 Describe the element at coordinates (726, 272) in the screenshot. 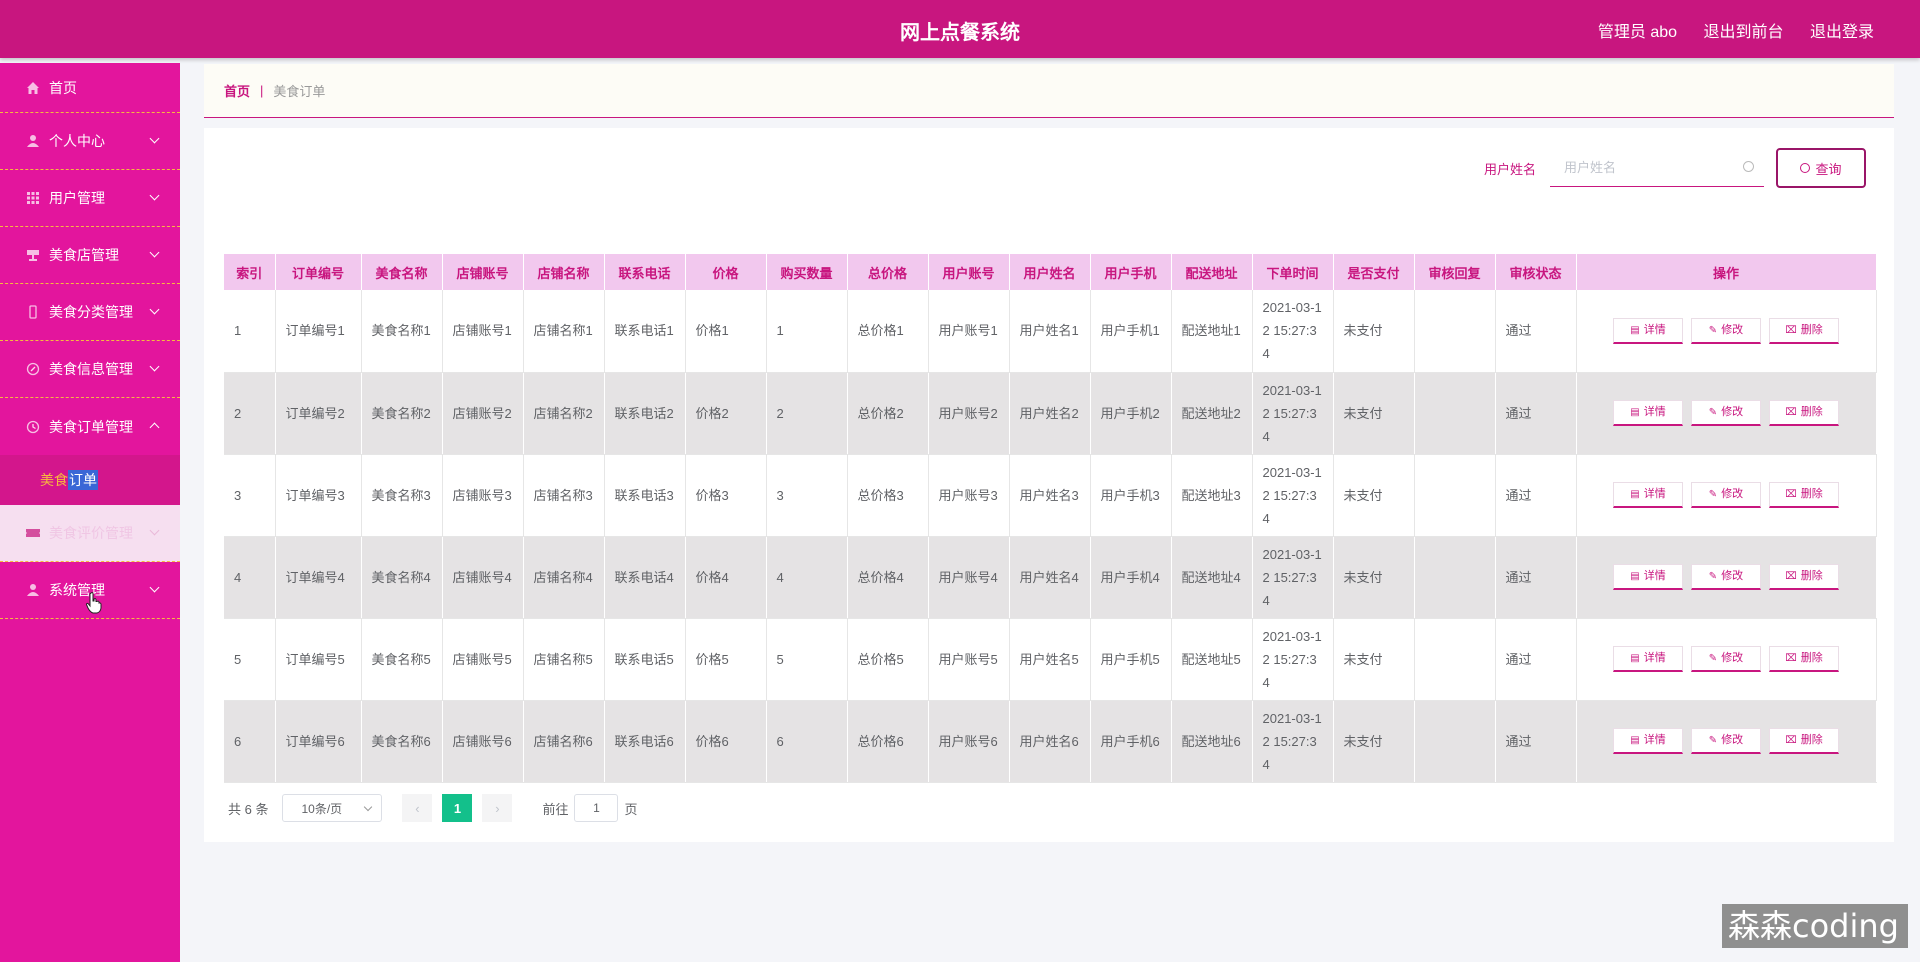

I see `column-header: 价格` at that location.